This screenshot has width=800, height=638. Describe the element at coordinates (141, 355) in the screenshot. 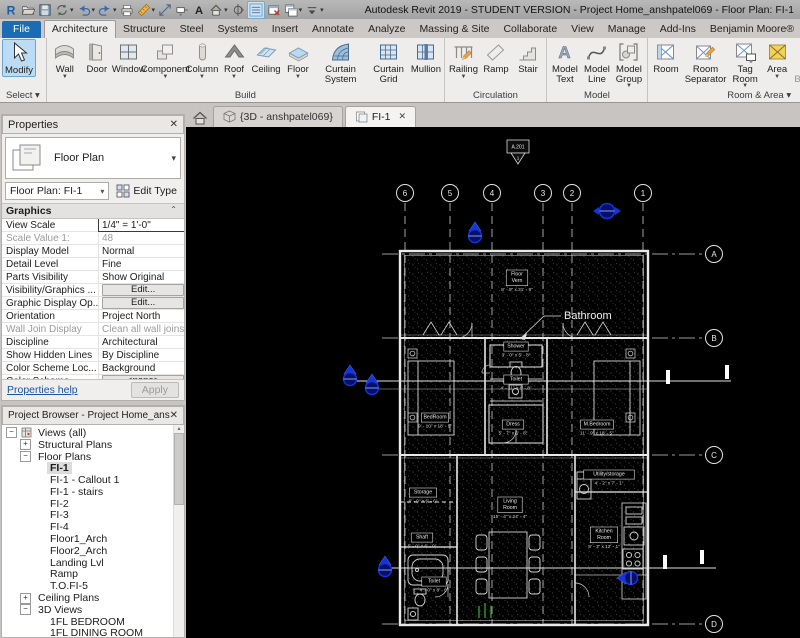

I see `prop-value-show-hidden-lines: By Discipline` at that location.